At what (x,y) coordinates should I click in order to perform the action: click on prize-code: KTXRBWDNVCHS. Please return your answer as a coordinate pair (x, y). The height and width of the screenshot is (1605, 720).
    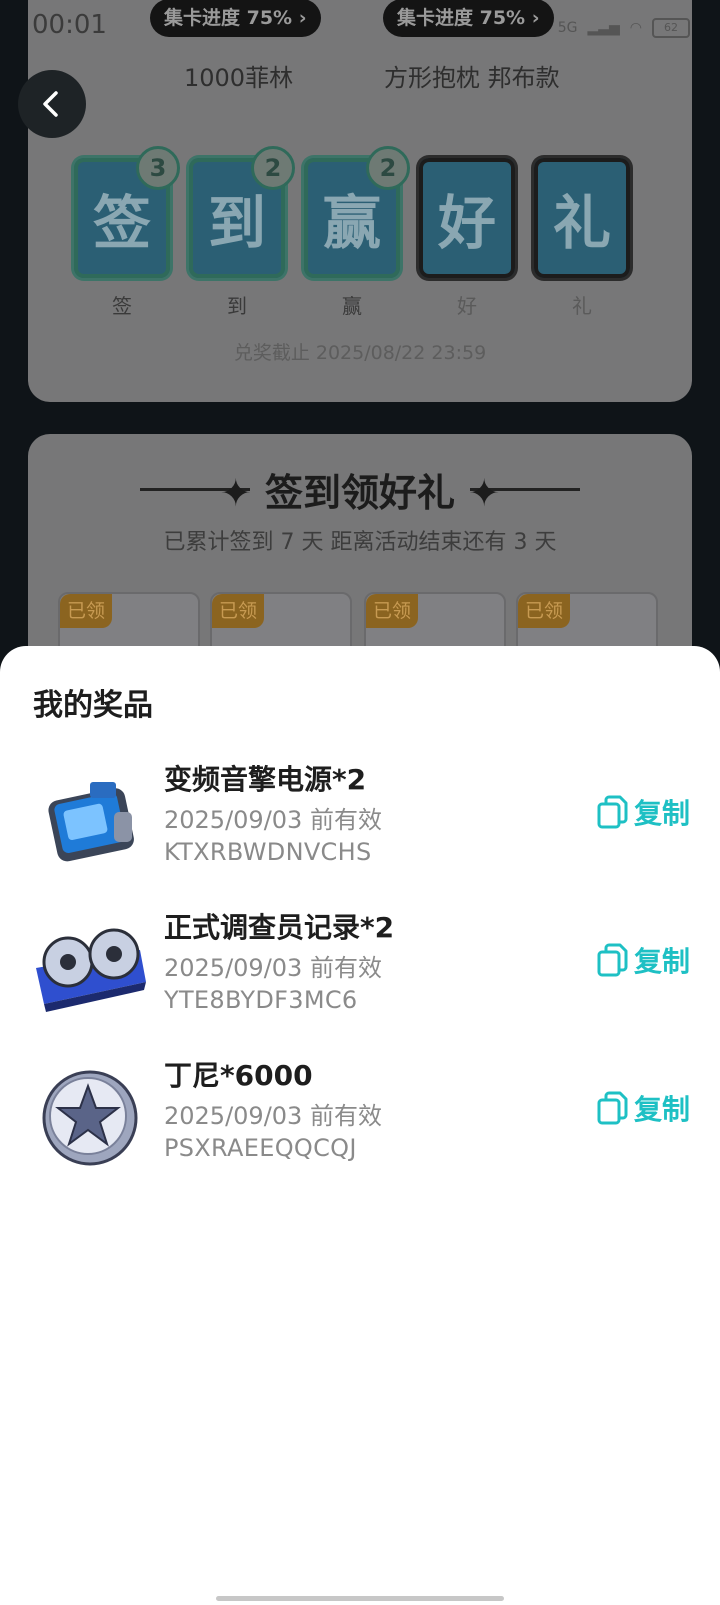
    Looking at the image, I should click on (268, 852).